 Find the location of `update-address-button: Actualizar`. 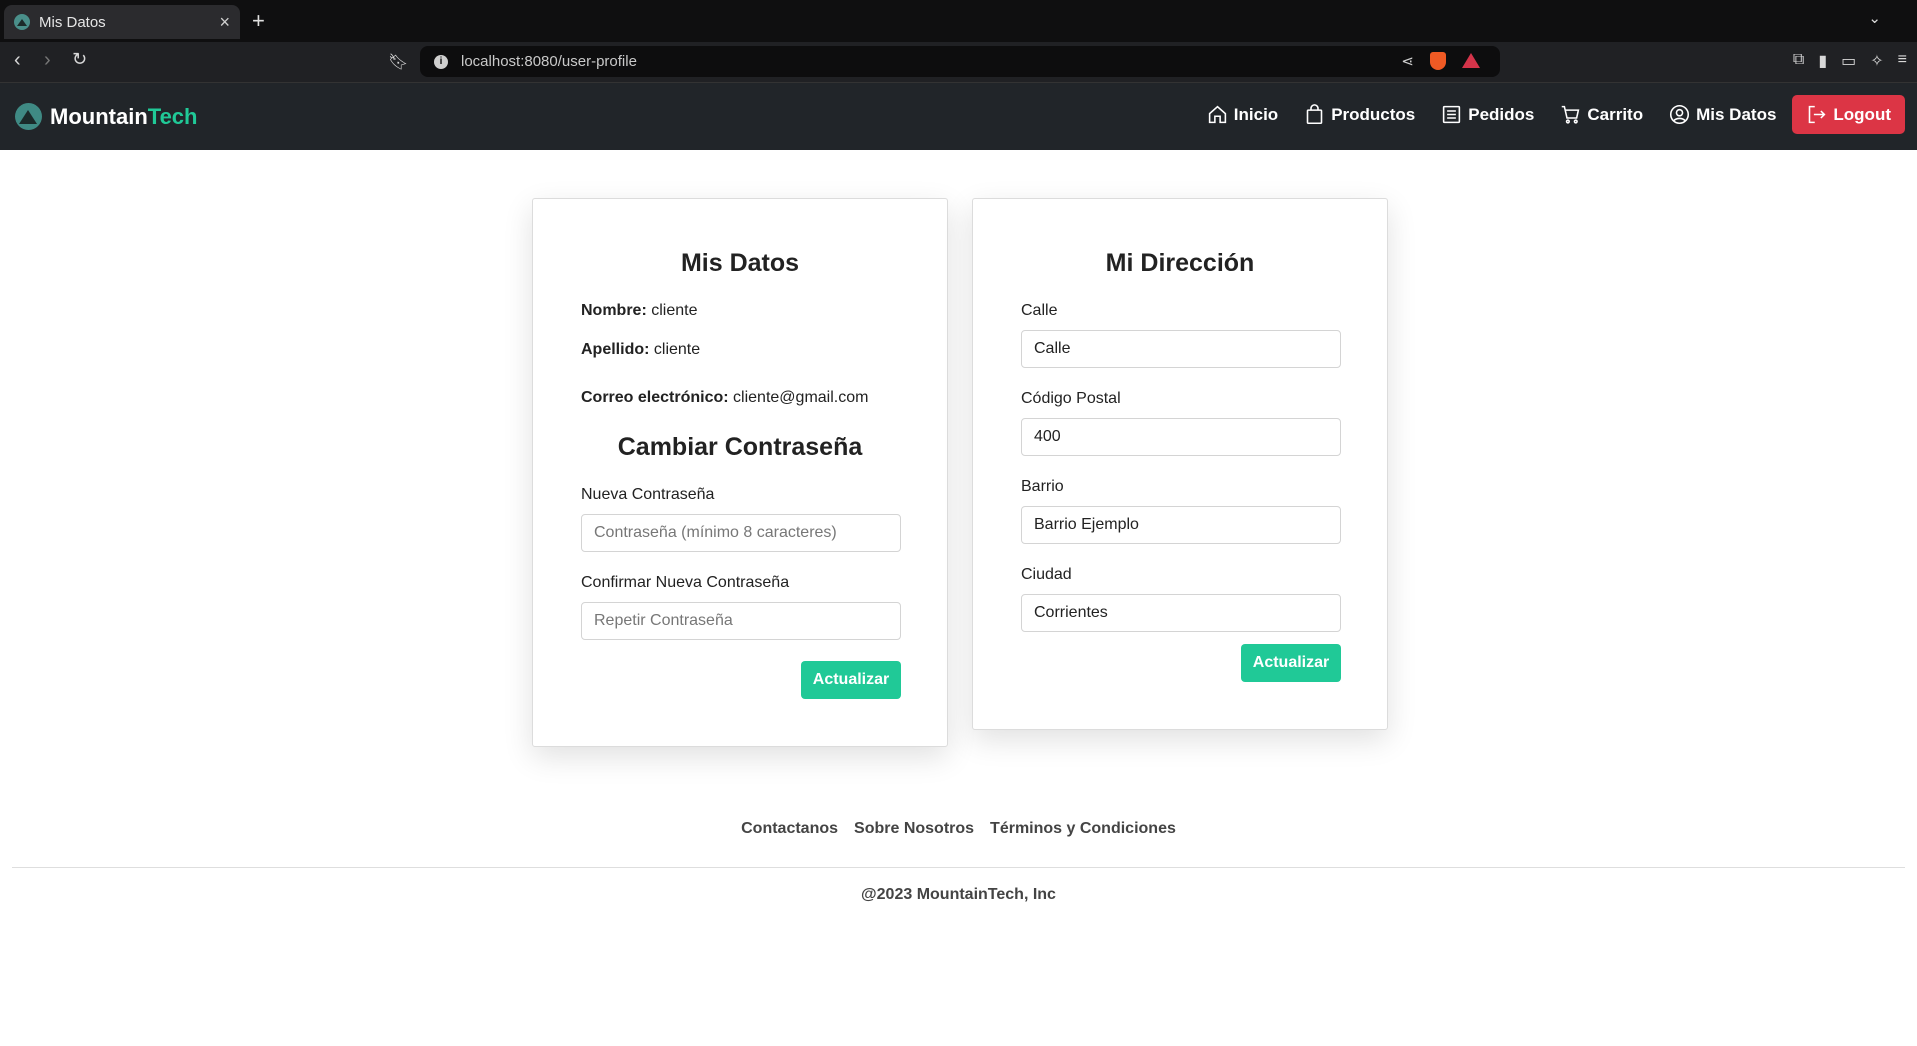

update-address-button: Actualizar is located at coordinates (1291, 663).